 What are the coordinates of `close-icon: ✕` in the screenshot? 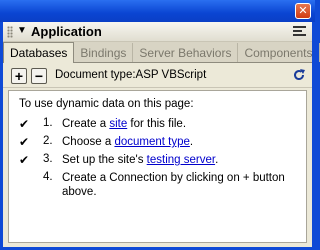 It's located at (303, 10).